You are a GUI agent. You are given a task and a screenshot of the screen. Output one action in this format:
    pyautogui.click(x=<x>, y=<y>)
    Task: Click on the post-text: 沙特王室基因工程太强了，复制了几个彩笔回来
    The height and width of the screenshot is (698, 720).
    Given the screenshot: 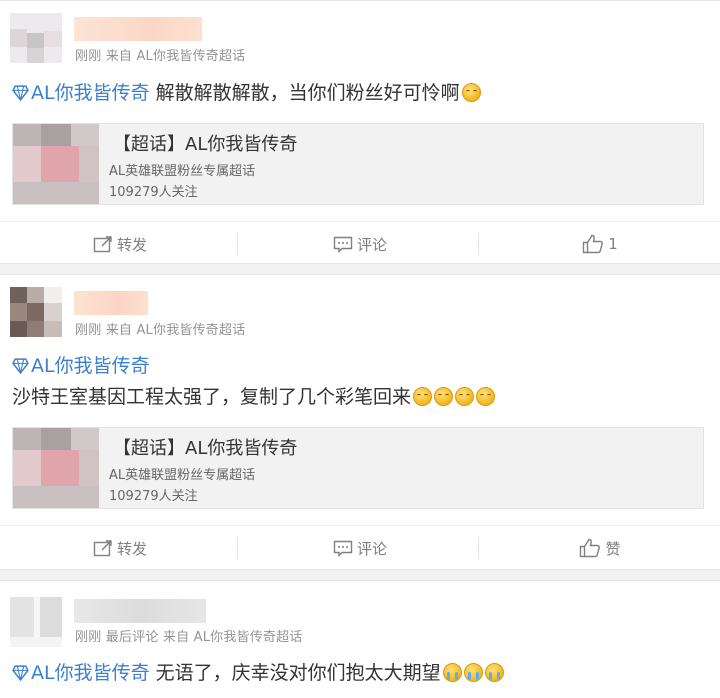 What is the action you would take?
    pyautogui.click(x=254, y=397)
    